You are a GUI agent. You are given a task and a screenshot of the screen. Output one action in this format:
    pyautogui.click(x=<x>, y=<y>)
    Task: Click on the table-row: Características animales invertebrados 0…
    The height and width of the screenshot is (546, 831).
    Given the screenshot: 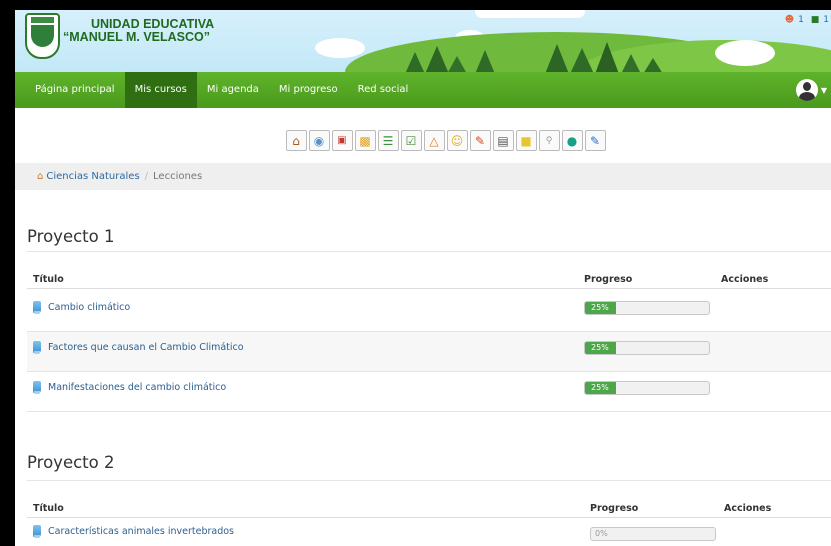 What is the action you would take?
    pyautogui.click(x=429, y=533)
    